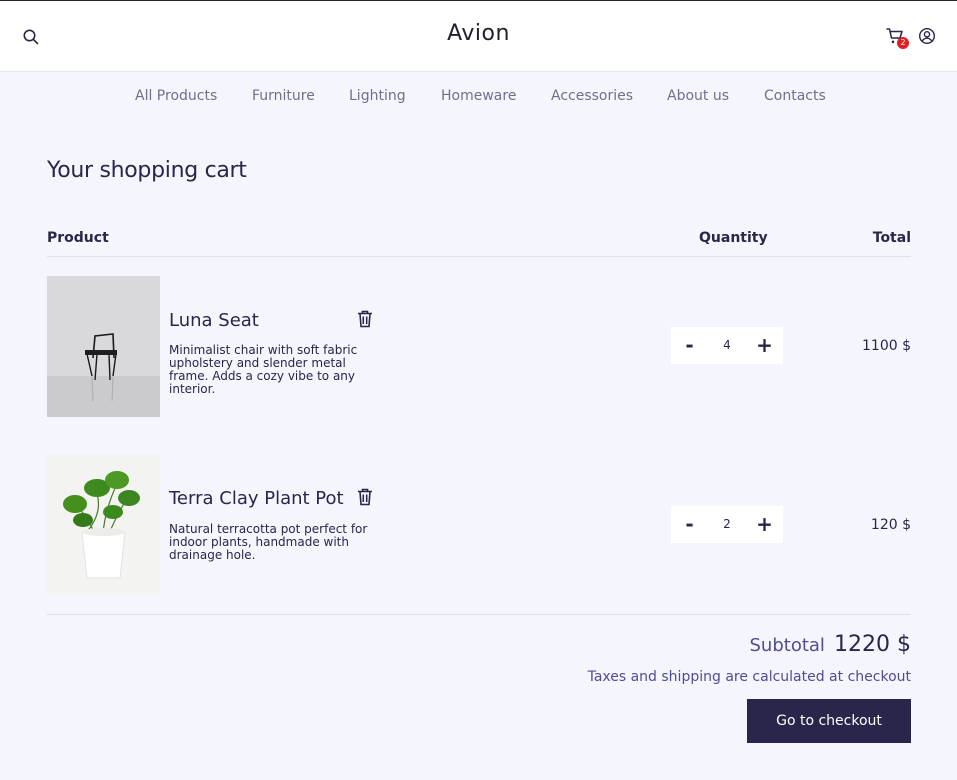  What do you see at coordinates (927, 36) in the screenshot?
I see `user-icon` at bounding box center [927, 36].